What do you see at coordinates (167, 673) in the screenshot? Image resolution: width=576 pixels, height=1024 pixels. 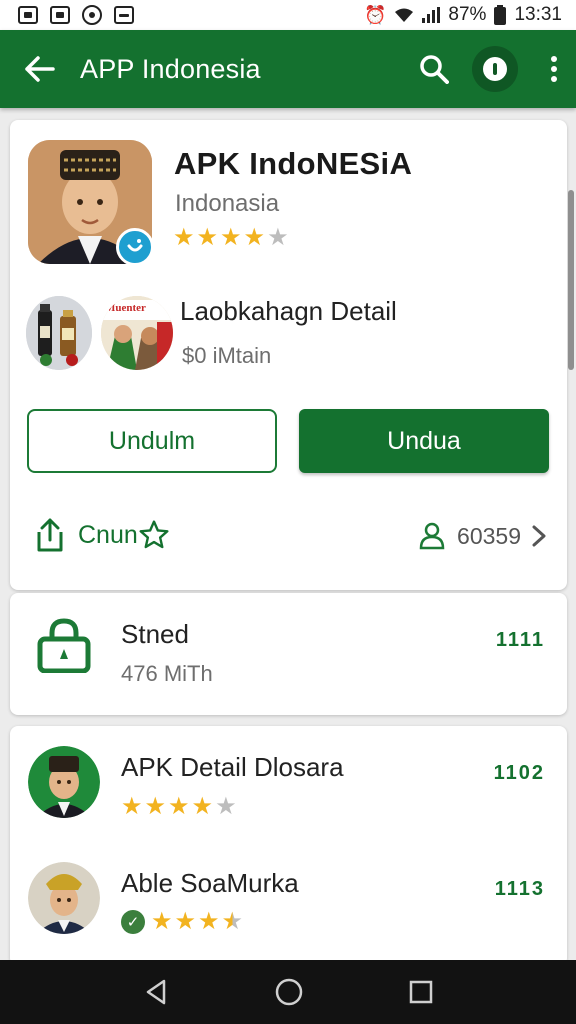 I see `info-subtitle: 476 MiTh` at bounding box center [167, 673].